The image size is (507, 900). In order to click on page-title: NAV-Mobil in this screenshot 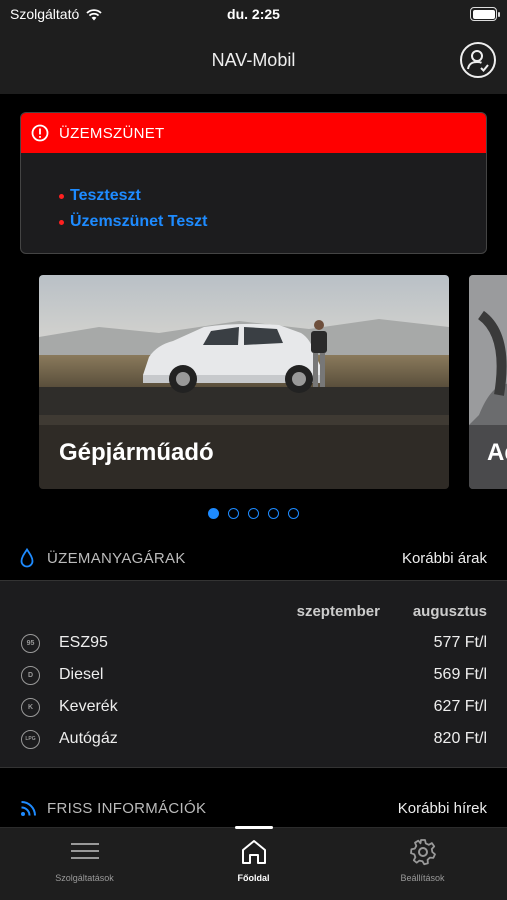, I will do `click(253, 60)`.